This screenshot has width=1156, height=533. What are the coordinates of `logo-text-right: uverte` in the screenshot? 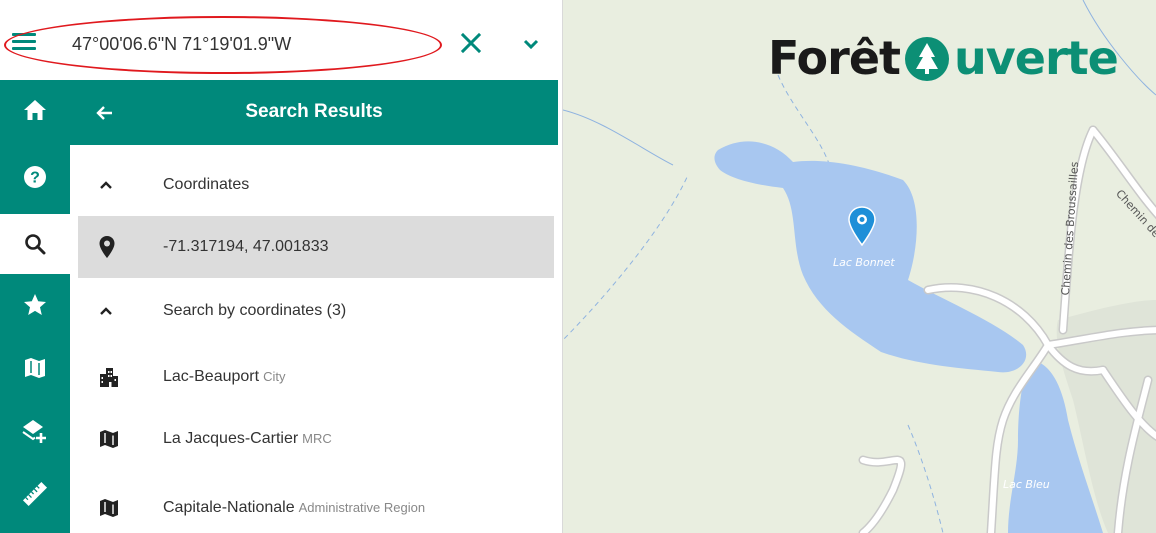 It's located at (1036, 58).